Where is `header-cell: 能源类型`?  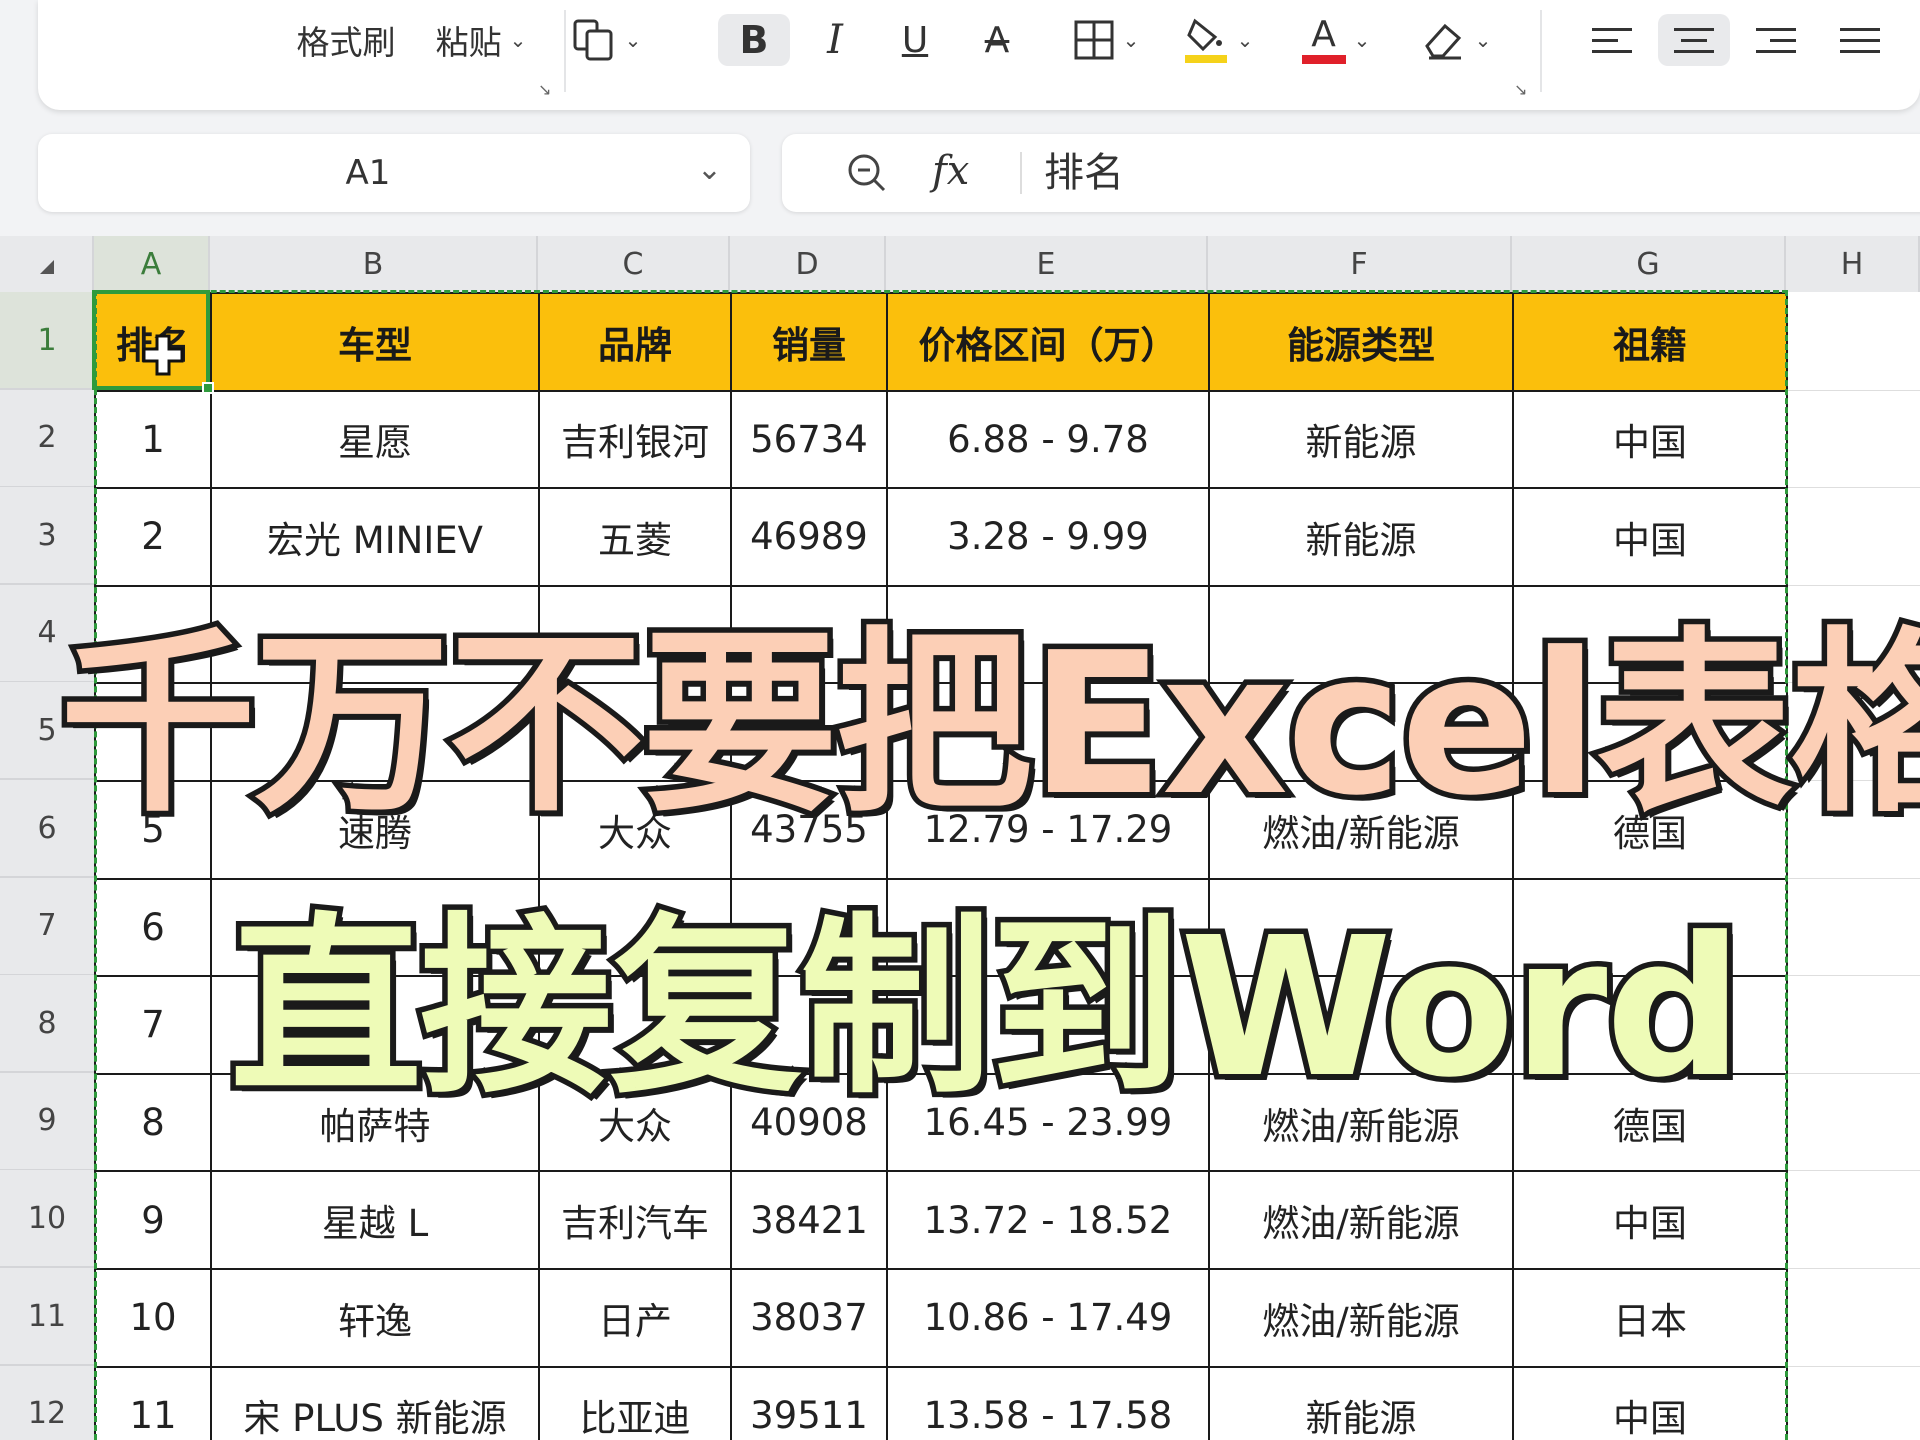
header-cell: 能源类型 is located at coordinates (1361, 342).